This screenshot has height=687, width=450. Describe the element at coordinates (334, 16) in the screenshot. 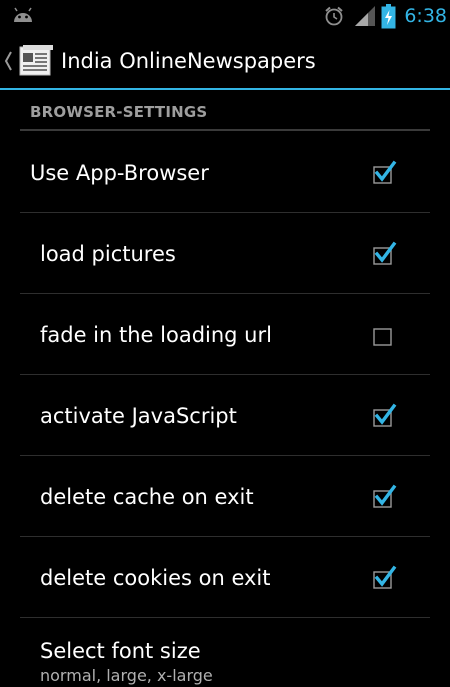

I see `alarm-icon` at that location.